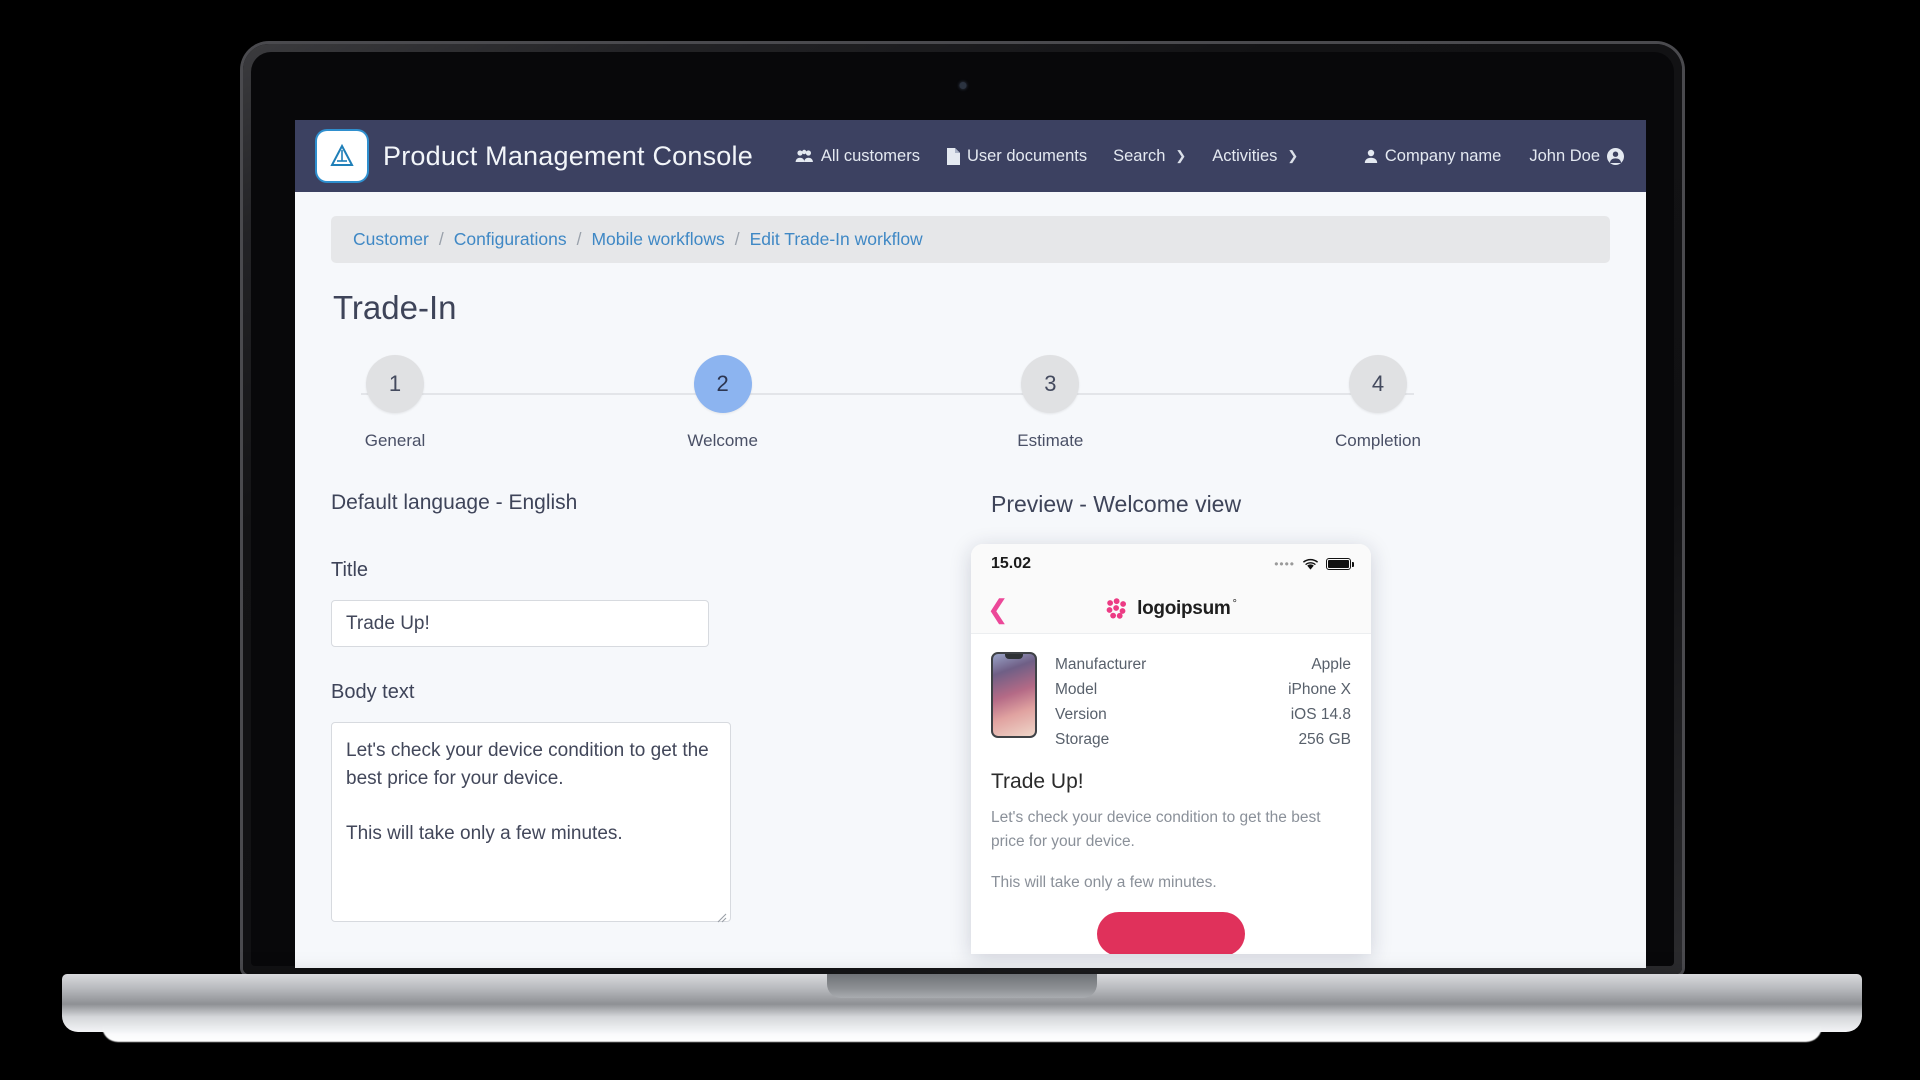 The height and width of the screenshot is (1080, 1920). Describe the element at coordinates (1310, 564) in the screenshot. I see `wifi-icon` at that location.